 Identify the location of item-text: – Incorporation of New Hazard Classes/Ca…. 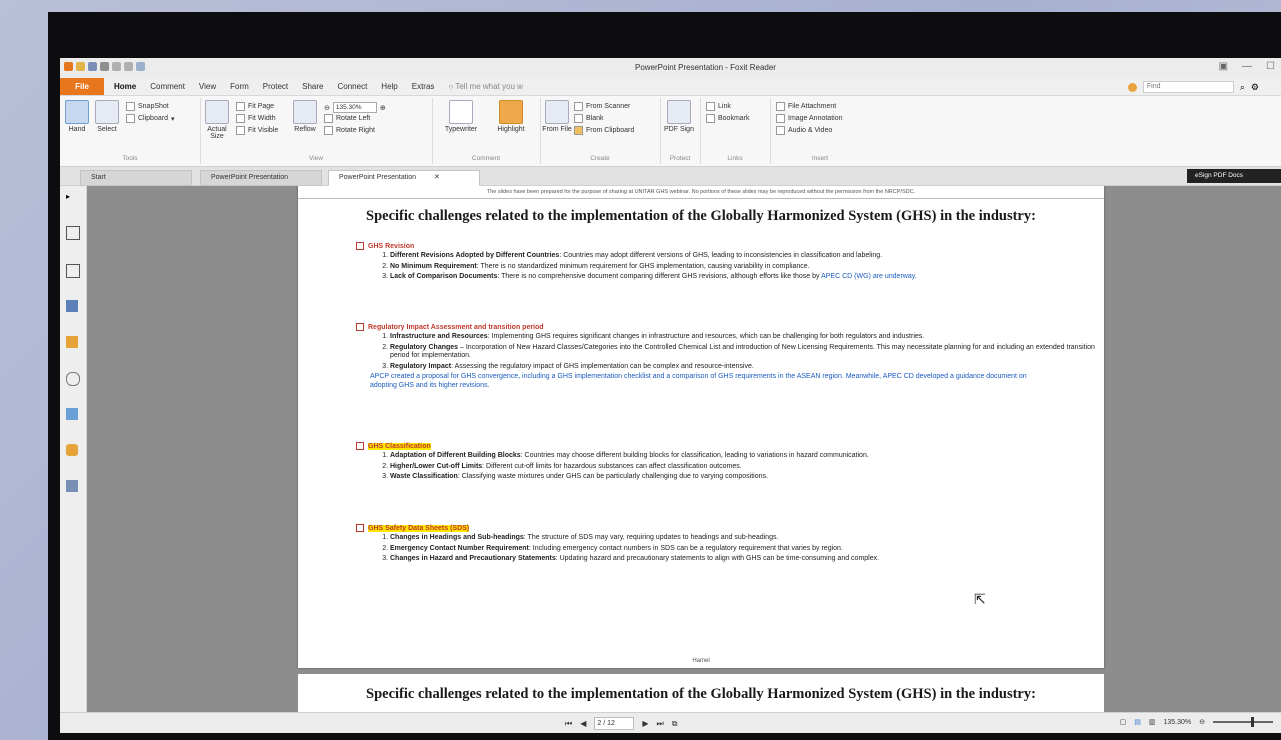
(742, 351).